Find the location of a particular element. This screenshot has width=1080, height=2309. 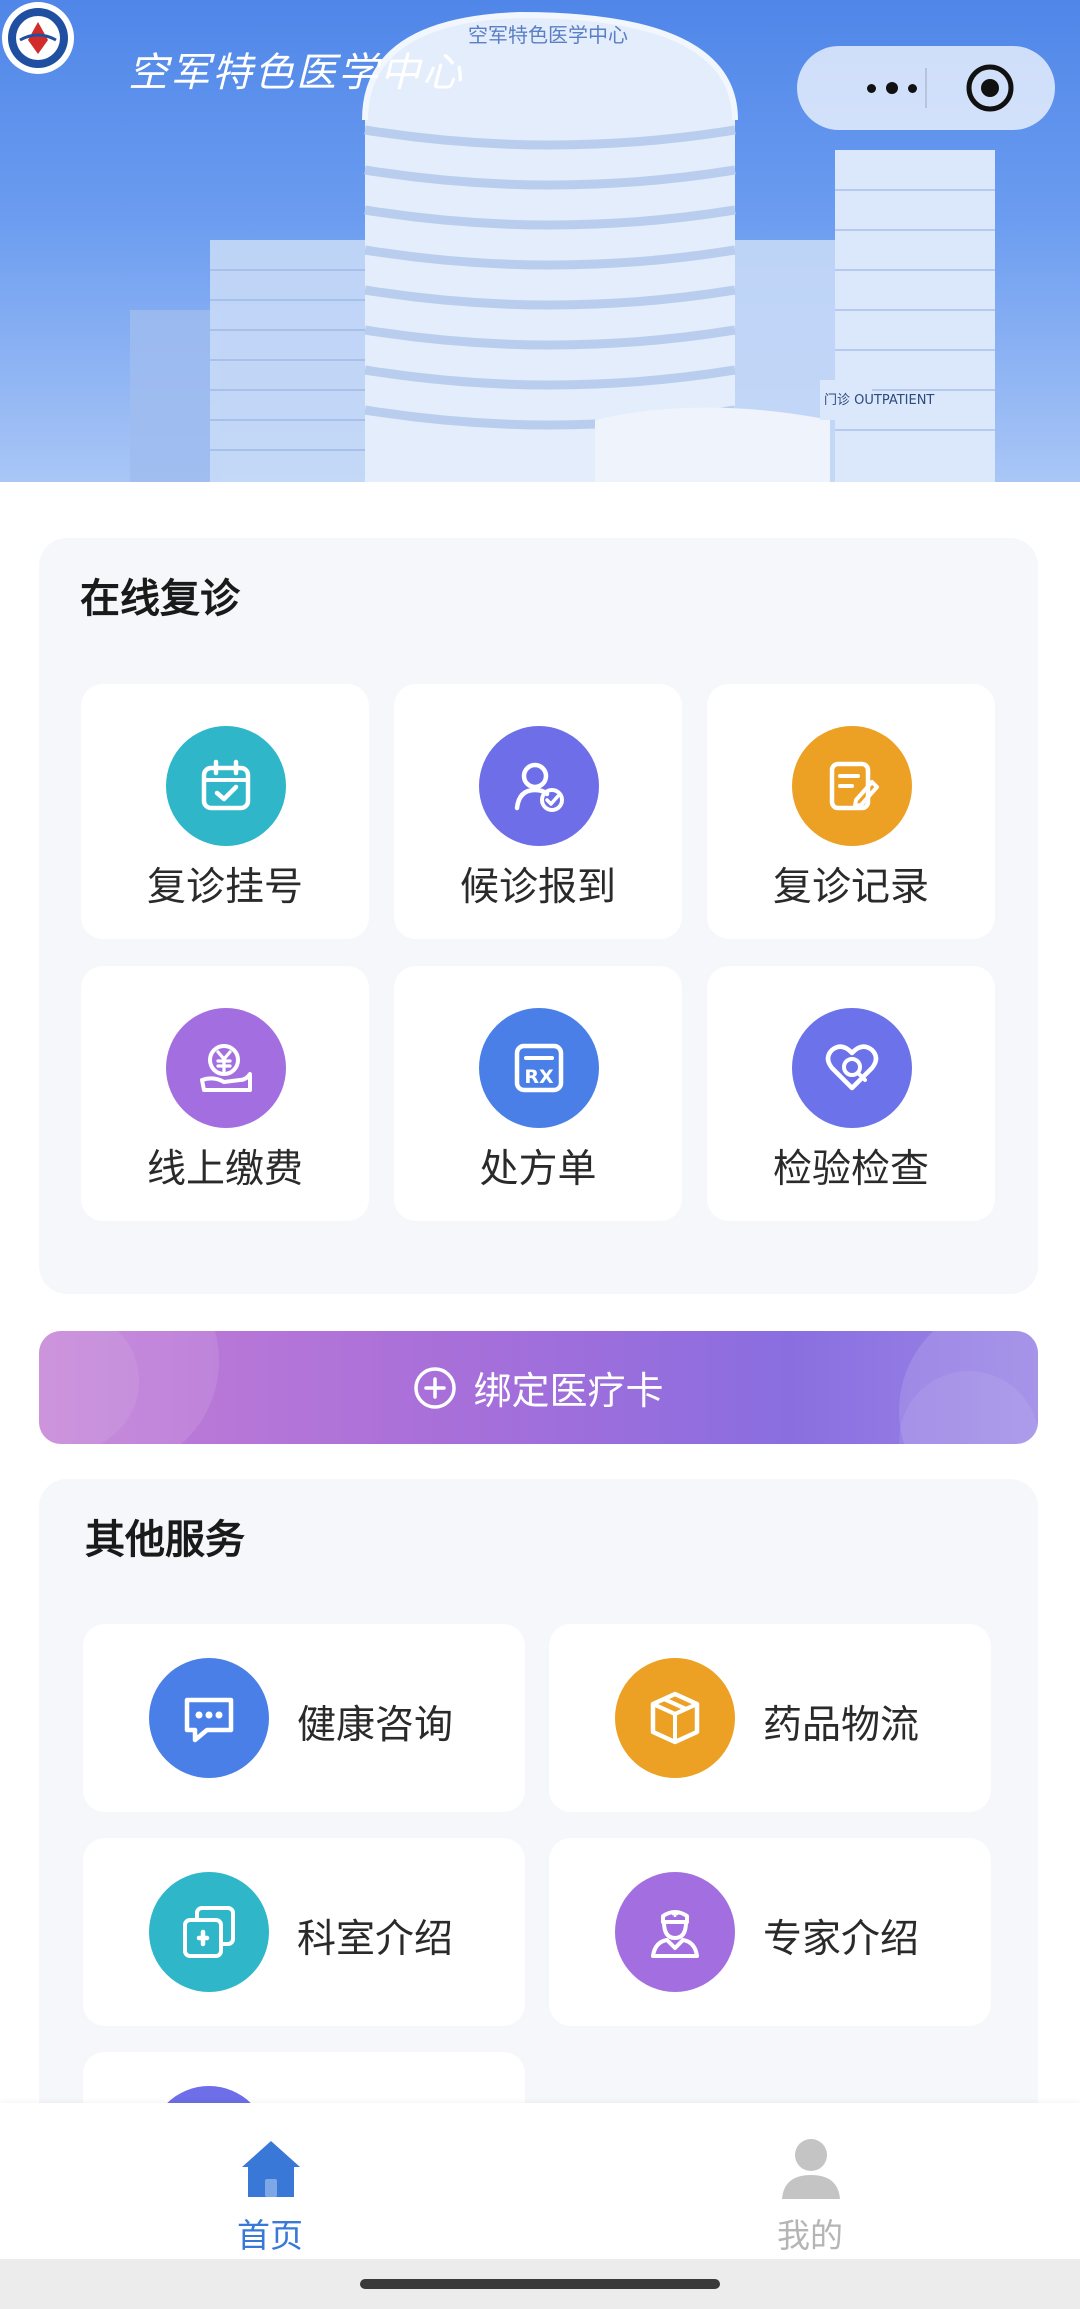

drug-logistics-label: 药品物流 is located at coordinates (841, 1725).